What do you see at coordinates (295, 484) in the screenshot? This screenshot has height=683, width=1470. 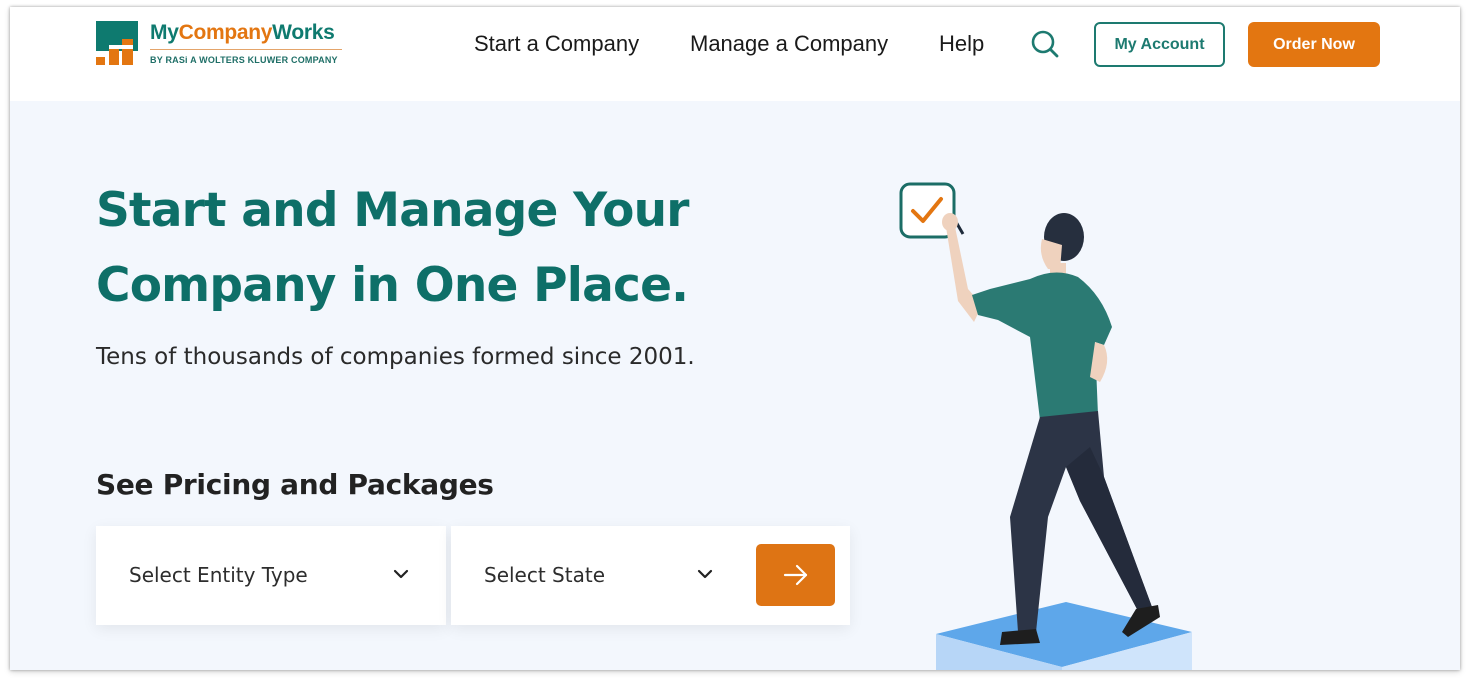 I see `pricing-heading: See Pricing and Packages` at bounding box center [295, 484].